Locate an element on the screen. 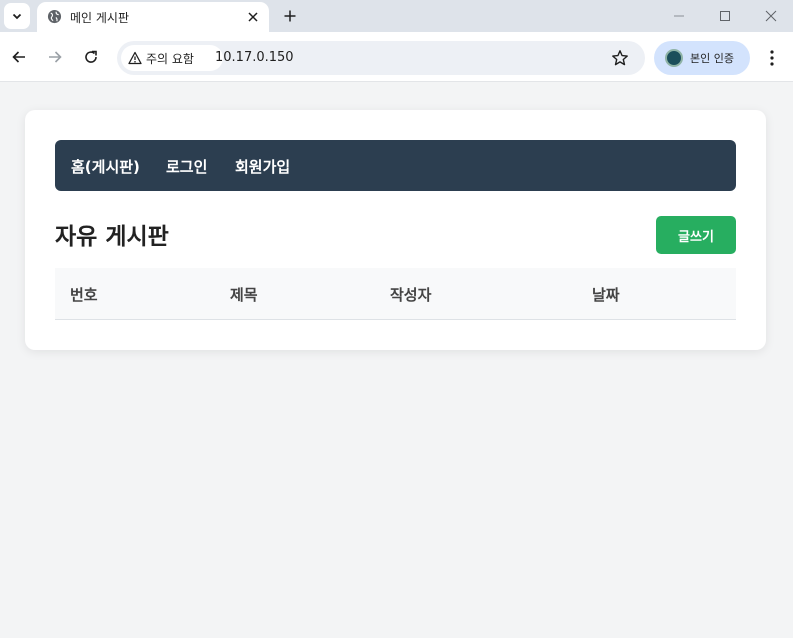  profile-label: 본인 인증 is located at coordinates (712, 58).